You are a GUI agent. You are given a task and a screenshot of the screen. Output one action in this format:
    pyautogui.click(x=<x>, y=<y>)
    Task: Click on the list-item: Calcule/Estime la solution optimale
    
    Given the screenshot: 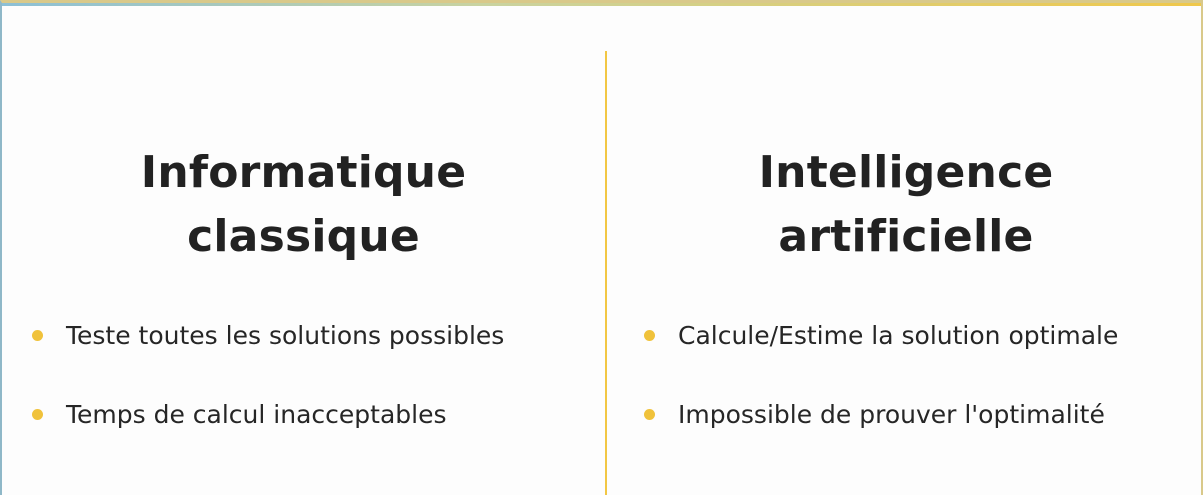 What is the action you would take?
    pyautogui.click(x=880, y=336)
    